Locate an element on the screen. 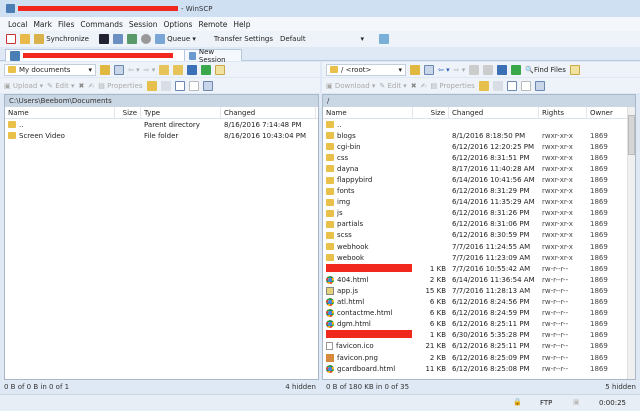  download-button: ▣ Download ▾ is located at coordinates (350, 86).